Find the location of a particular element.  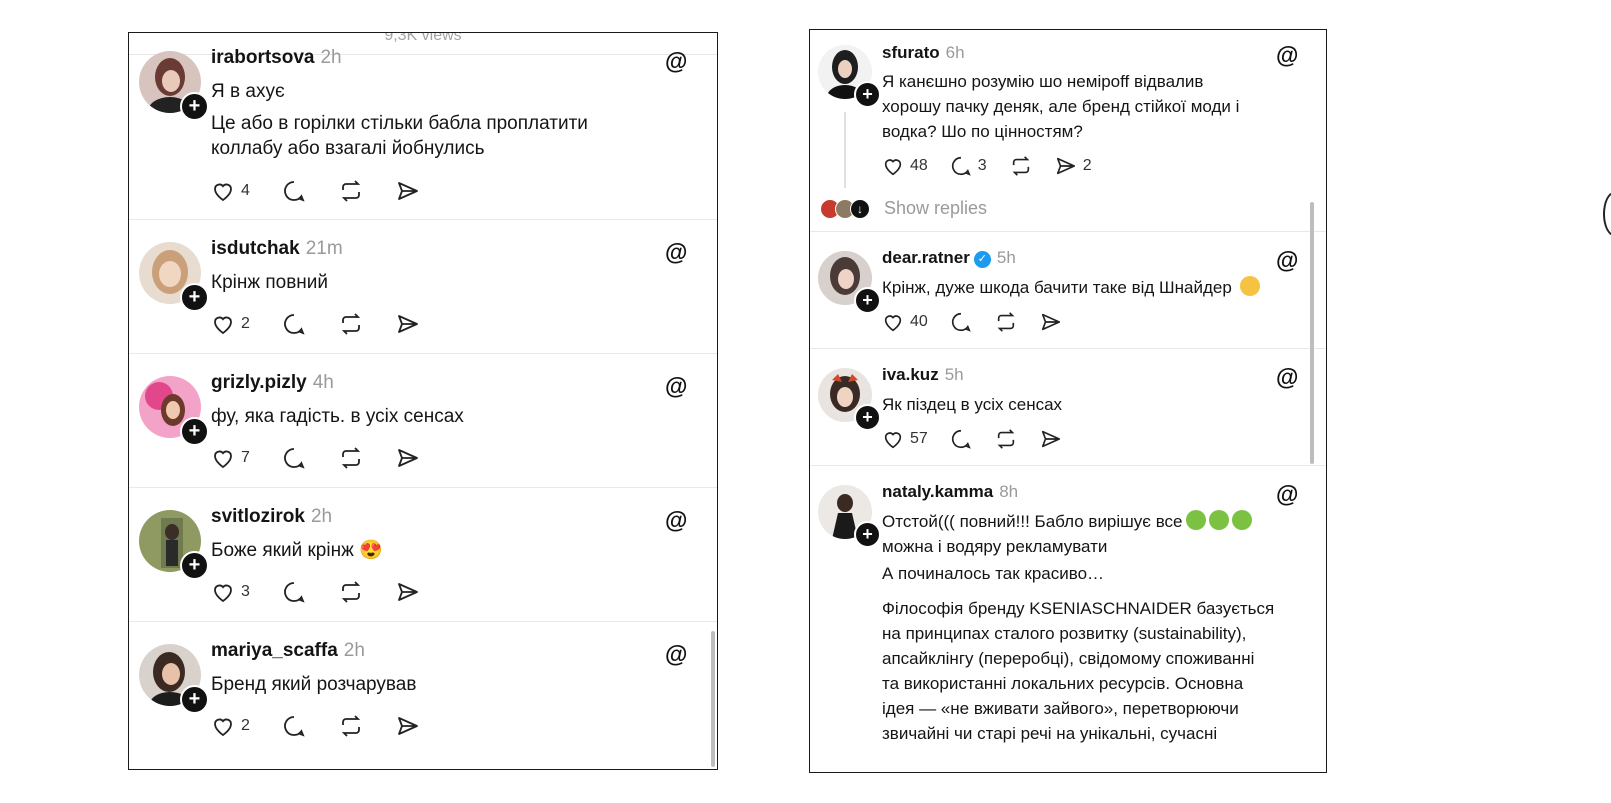

username: iva.kuz is located at coordinates (910, 374).